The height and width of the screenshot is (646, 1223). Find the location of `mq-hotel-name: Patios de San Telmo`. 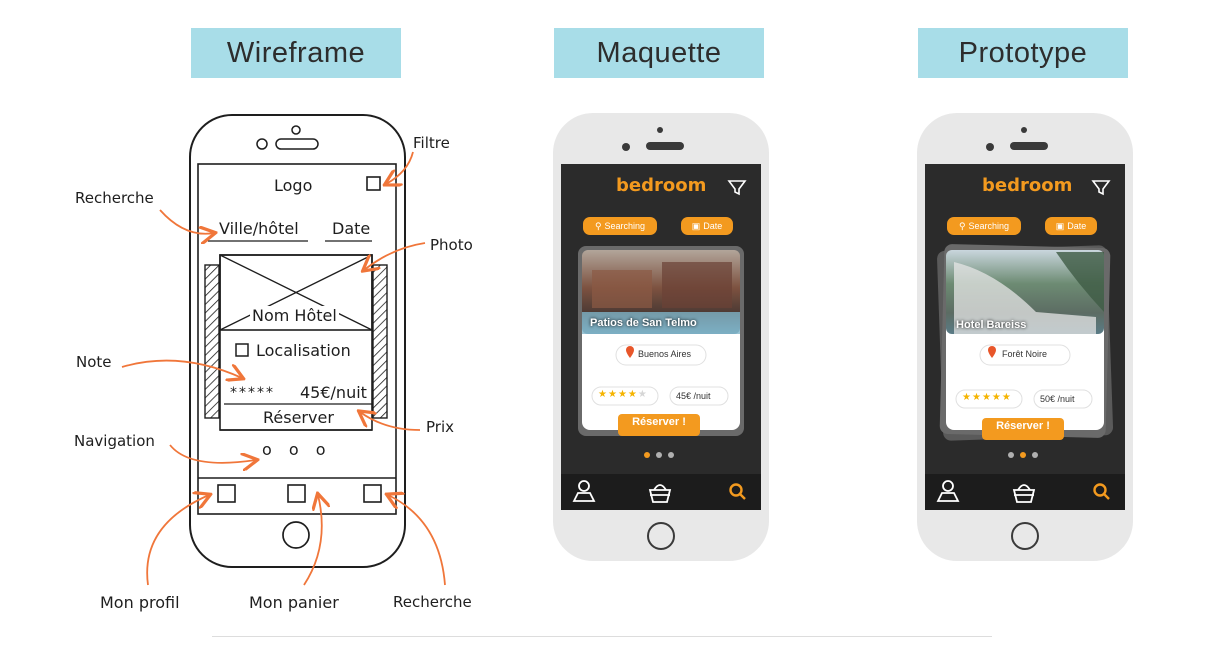

mq-hotel-name: Patios de San Telmo is located at coordinates (643, 323).